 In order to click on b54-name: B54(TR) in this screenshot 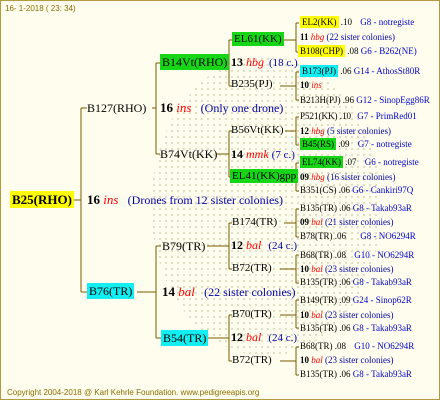, I will do `click(185, 338)`.